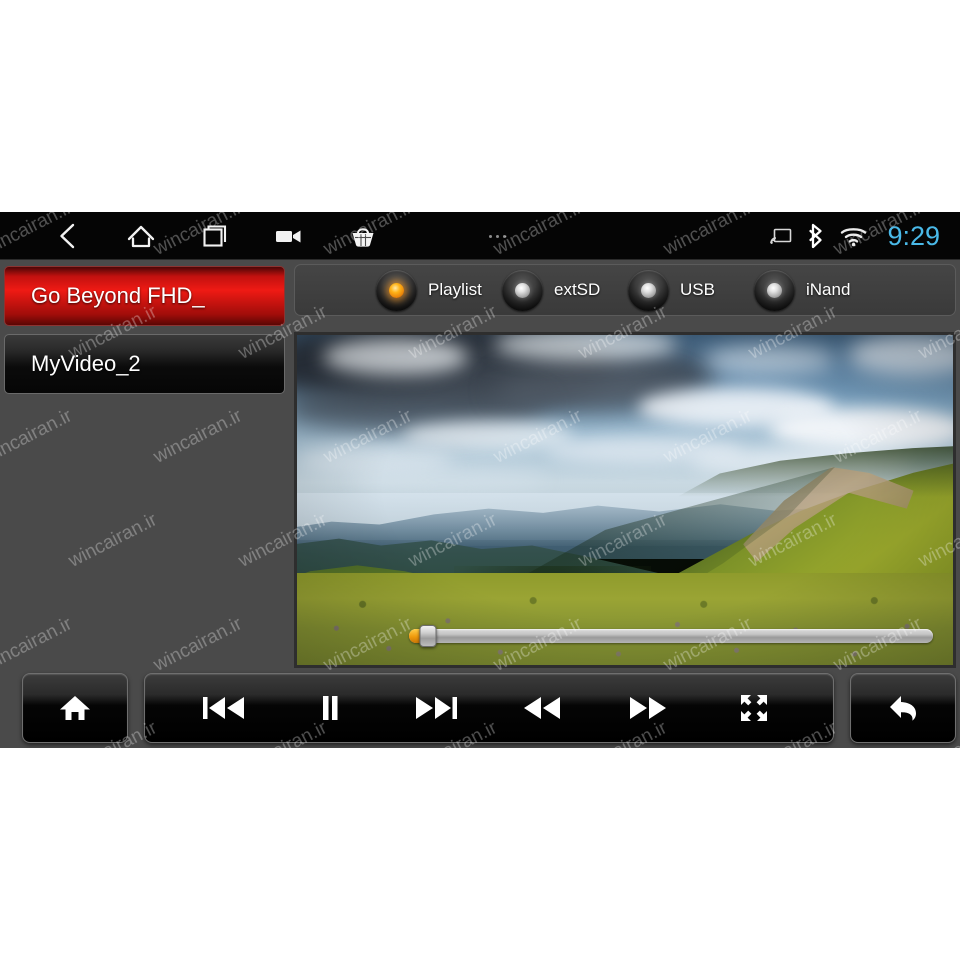 Image resolution: width=960 pixels, height=960 pixels. I want to click on previous-track-button, so click(224, 708).